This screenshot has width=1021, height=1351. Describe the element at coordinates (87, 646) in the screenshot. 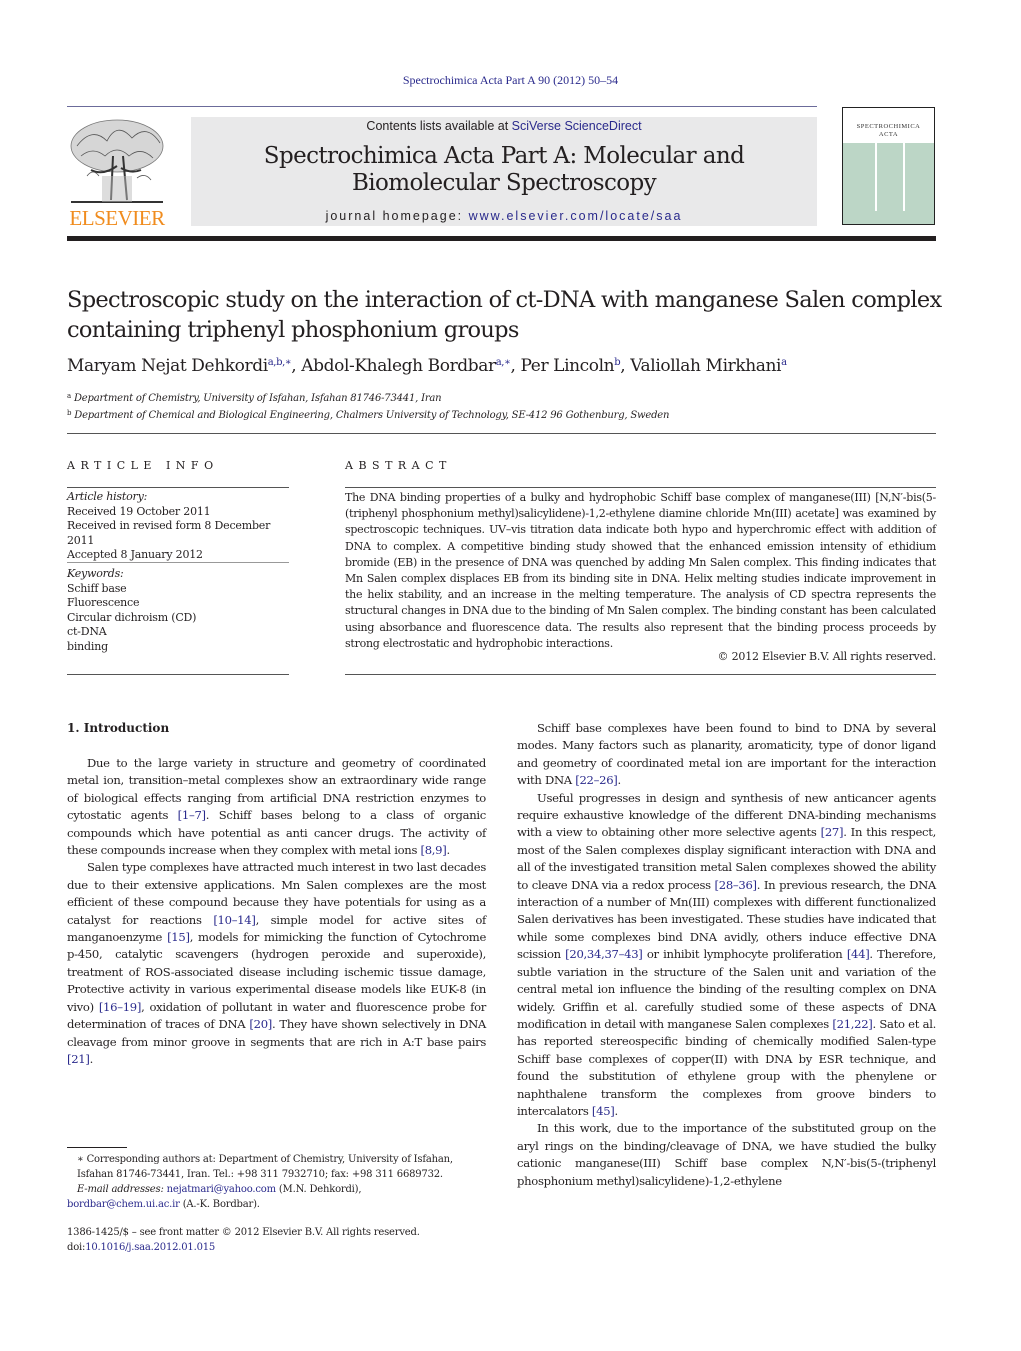

I see `keyword: binding` at that location.